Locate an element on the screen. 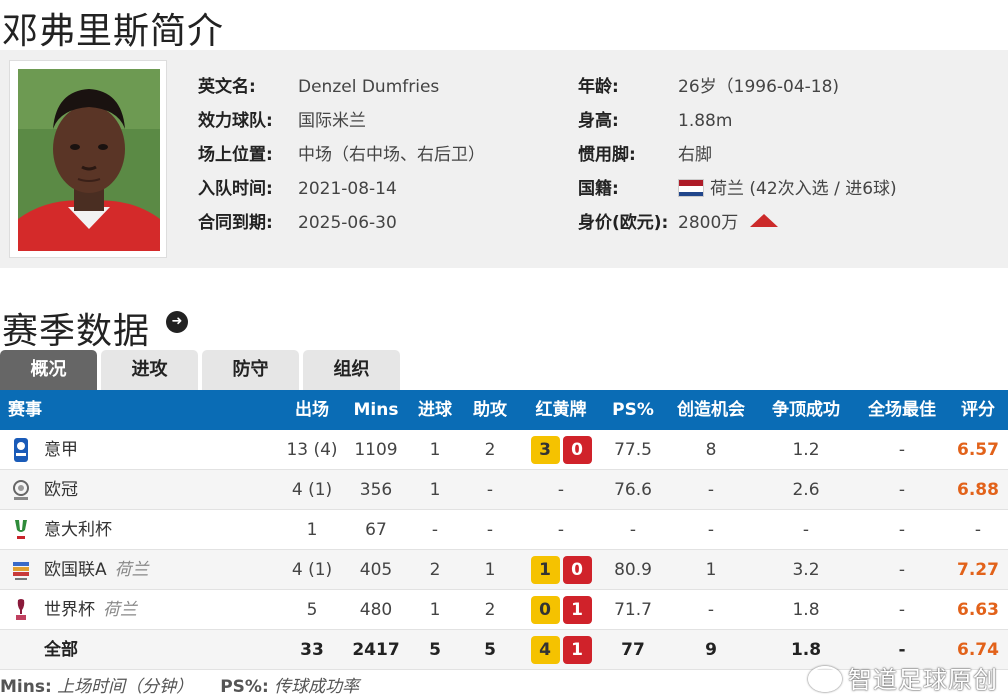  arrow-right-icon: ➜ is located at coordinates (177, 322).